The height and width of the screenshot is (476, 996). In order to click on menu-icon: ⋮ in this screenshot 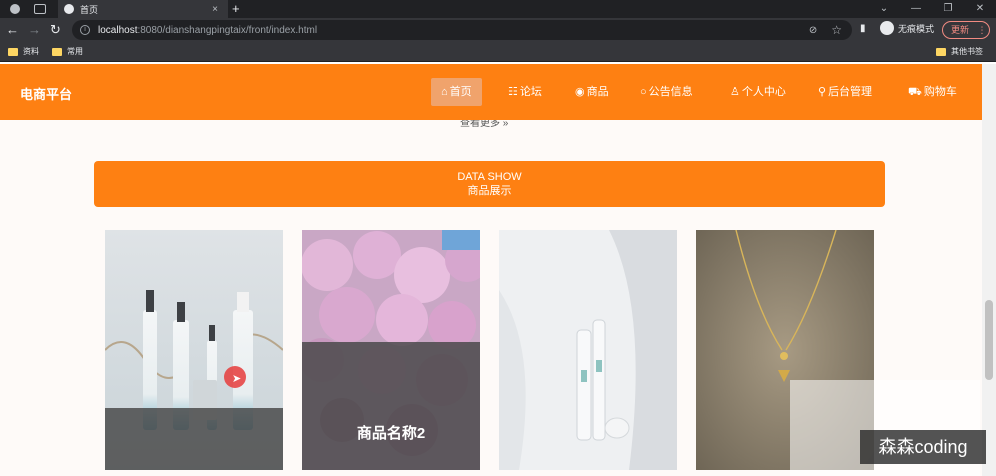, I will do `click(982, 30)`.